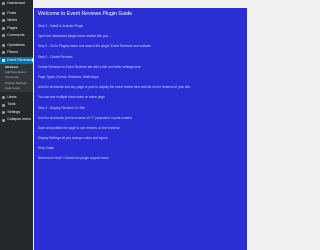 This screenshot has height=250, width=320. I want to click on places-icon, so click(4, 53).